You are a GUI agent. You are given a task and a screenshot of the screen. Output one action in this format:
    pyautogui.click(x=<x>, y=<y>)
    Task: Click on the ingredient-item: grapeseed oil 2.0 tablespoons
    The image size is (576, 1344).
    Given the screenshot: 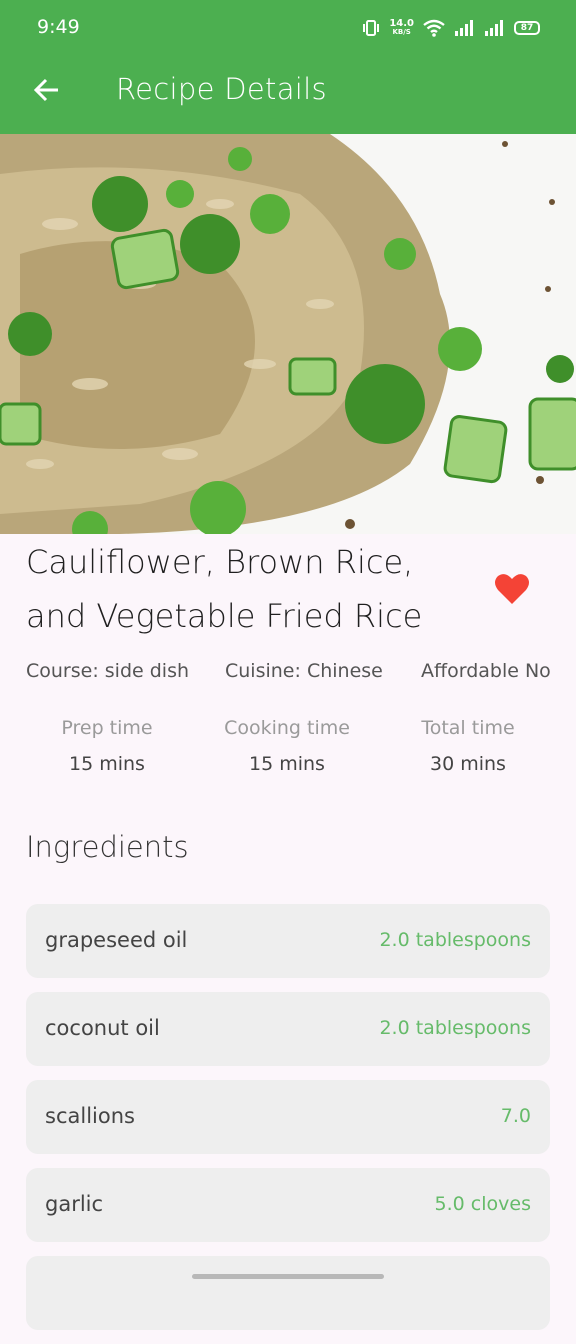 What is the action you would take?
    pyautogui.click(x=288, y=941)
    